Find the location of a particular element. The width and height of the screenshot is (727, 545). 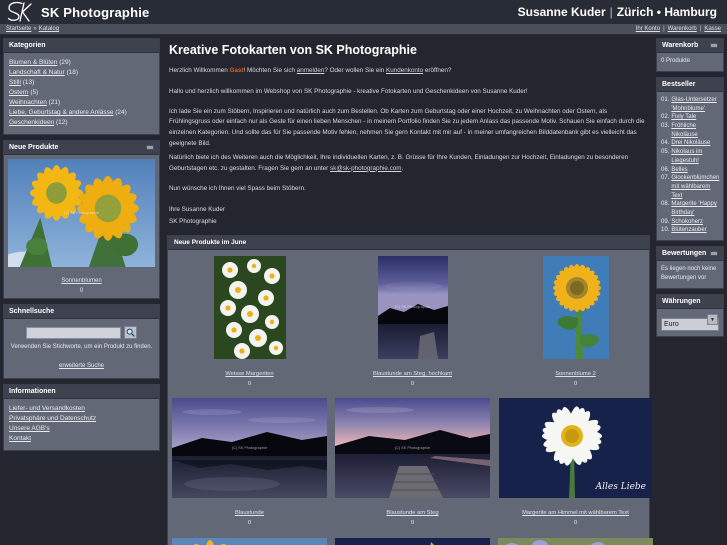

info-link-shipping: Liefer- und Versandkosten is located at coordinates (81, 409).